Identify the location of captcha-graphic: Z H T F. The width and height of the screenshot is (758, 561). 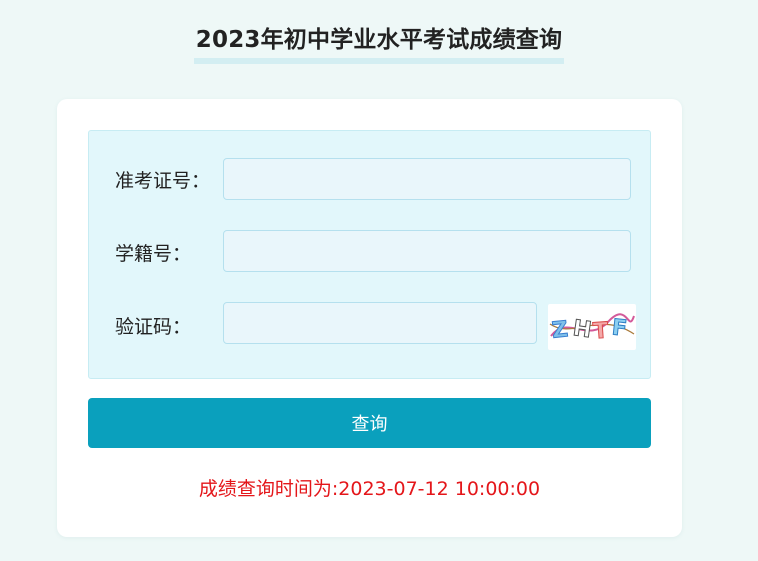
(592, 329).